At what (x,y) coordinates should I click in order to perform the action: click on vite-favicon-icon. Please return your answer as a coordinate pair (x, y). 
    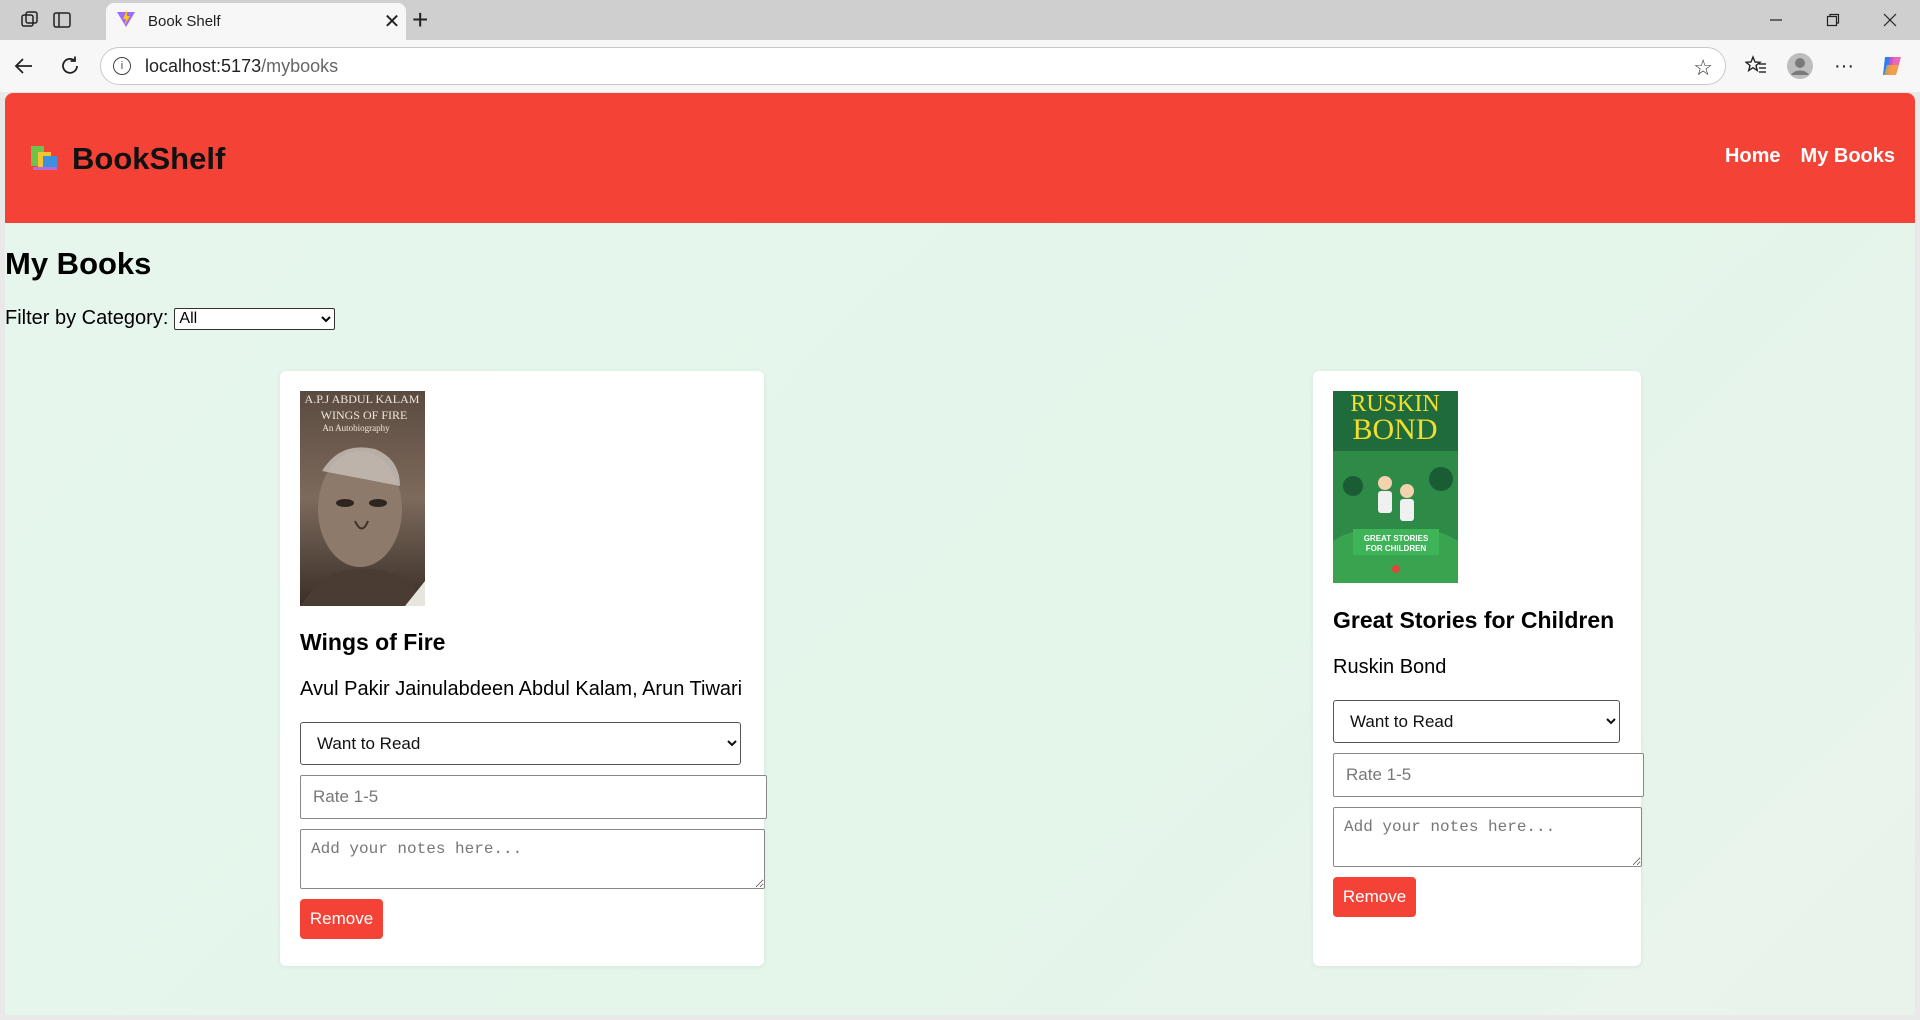
    Looking at the image, I should click on (126, 21).